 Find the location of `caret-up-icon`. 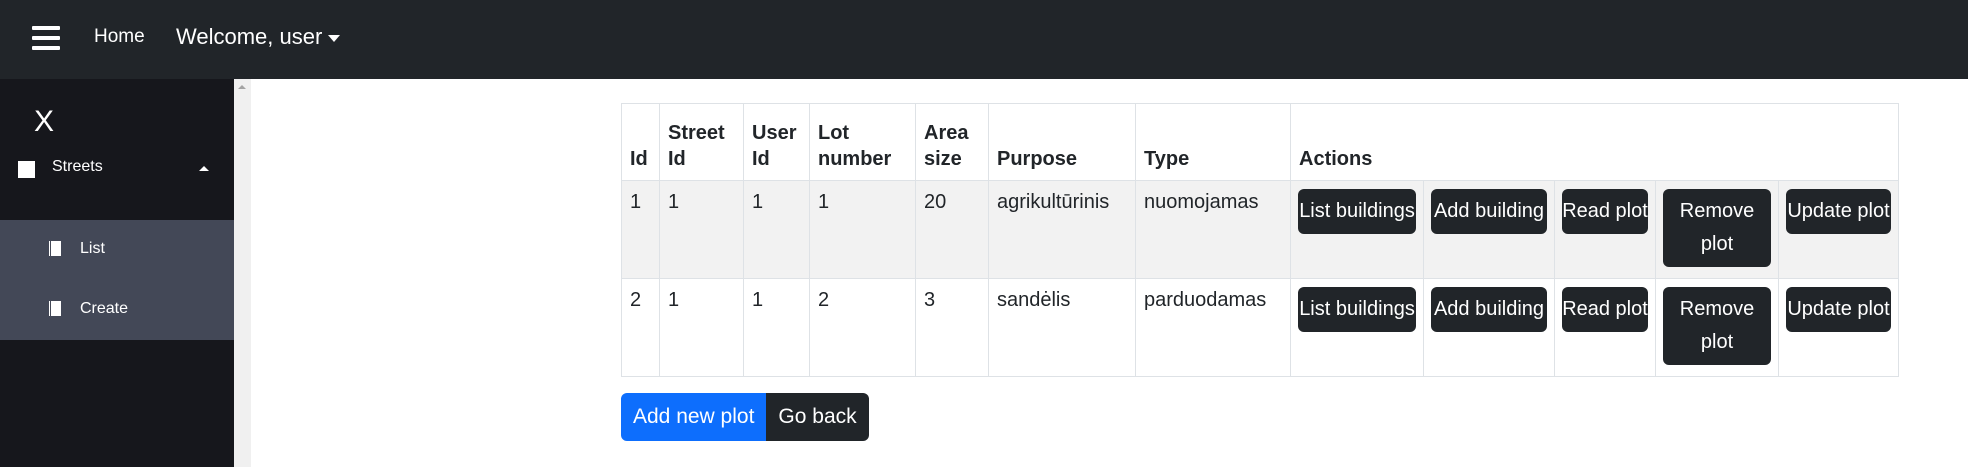

caret-up-icon is located at coordinates (204, 168).